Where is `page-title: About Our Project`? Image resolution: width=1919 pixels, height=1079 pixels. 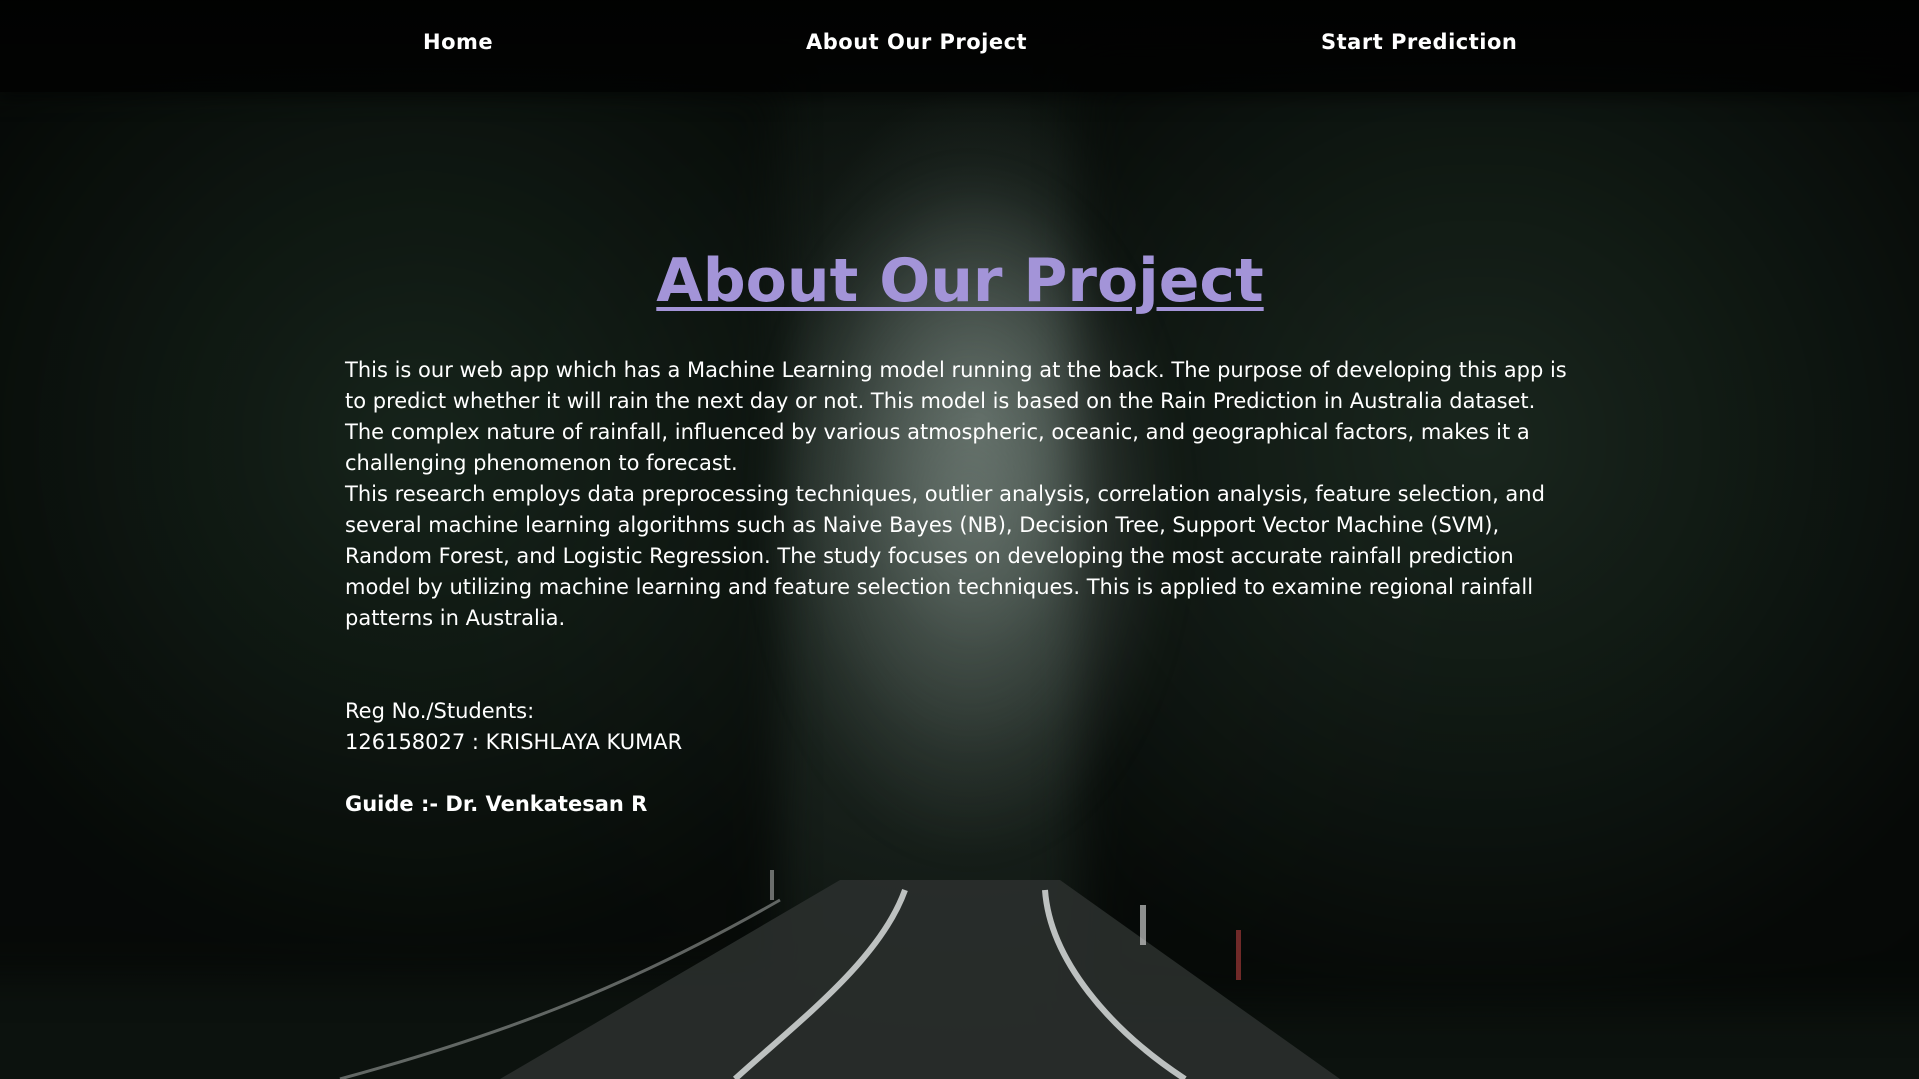 page-title: About Our Project is located at coordinates (960, 281).